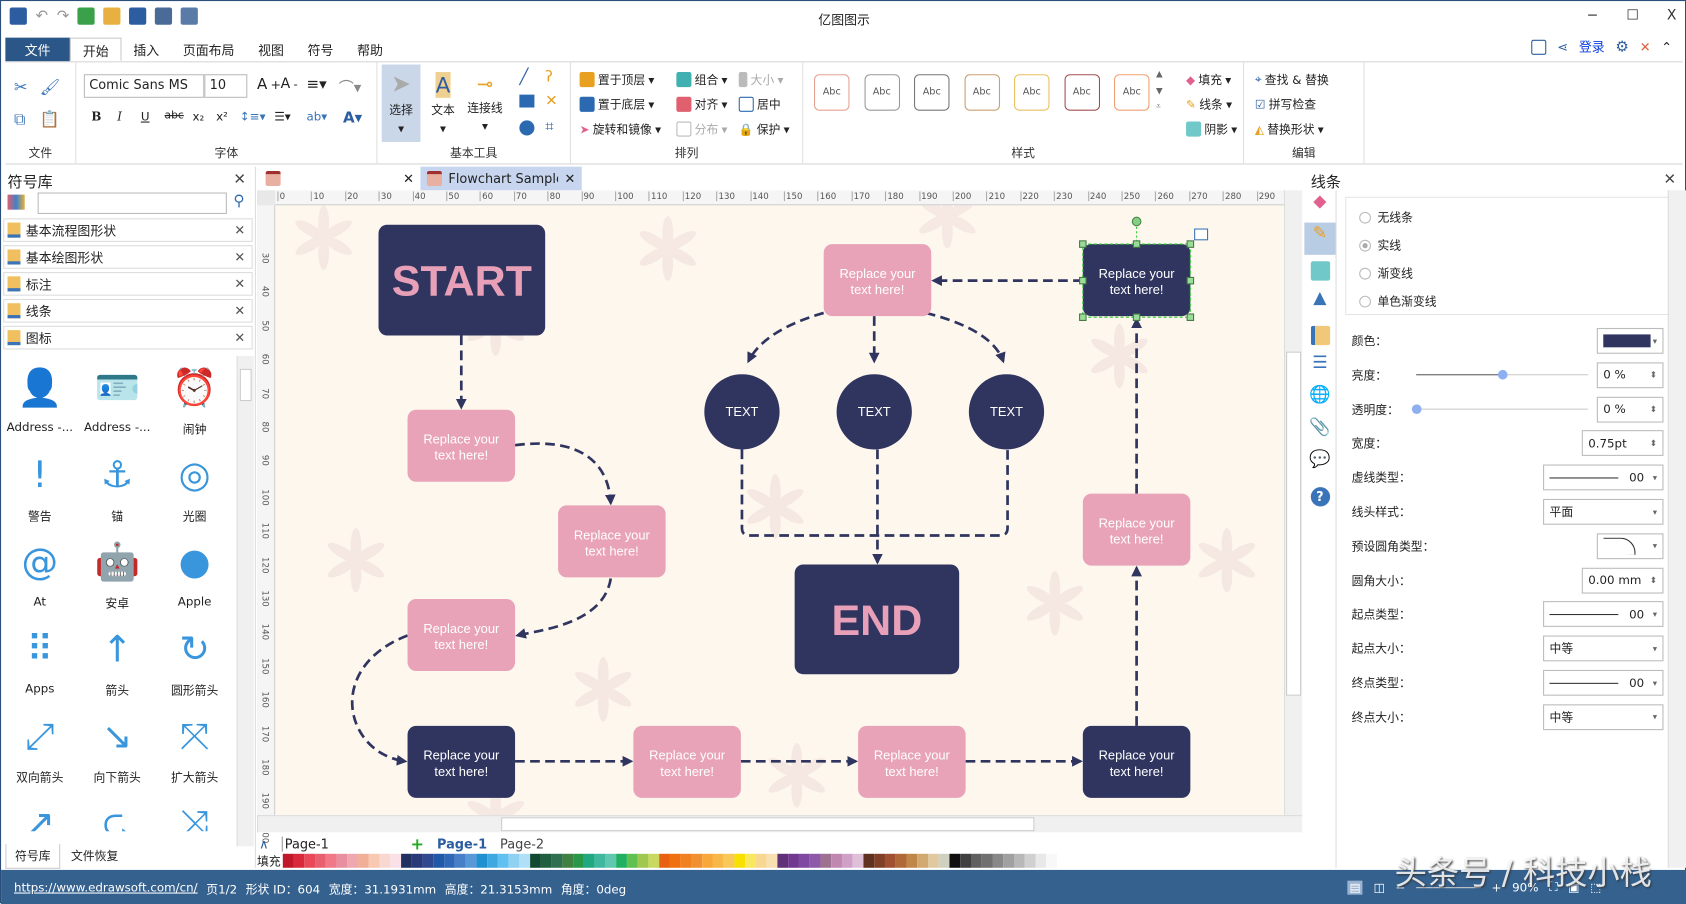 The height and width of the screenshot is (904, 1686). Describe the element at coordinates (874, 493) in the screenshot. I see `connector-line` at that location.